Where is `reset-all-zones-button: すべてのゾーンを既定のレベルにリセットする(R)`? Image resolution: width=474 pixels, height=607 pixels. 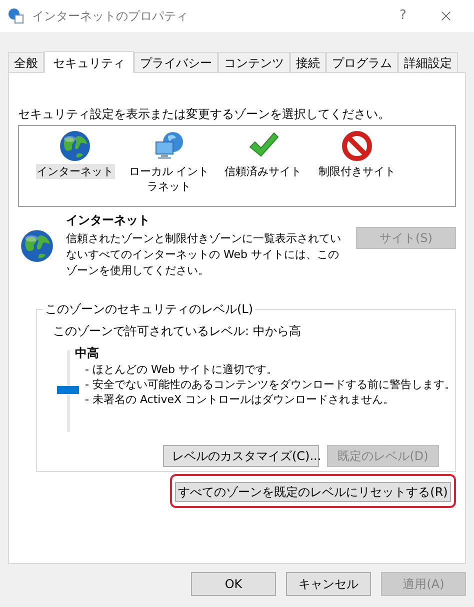
reset-all-zones-button: すべてのゾーンを既定のレベルにリセットする(R) is located at coordinates (313, 492).